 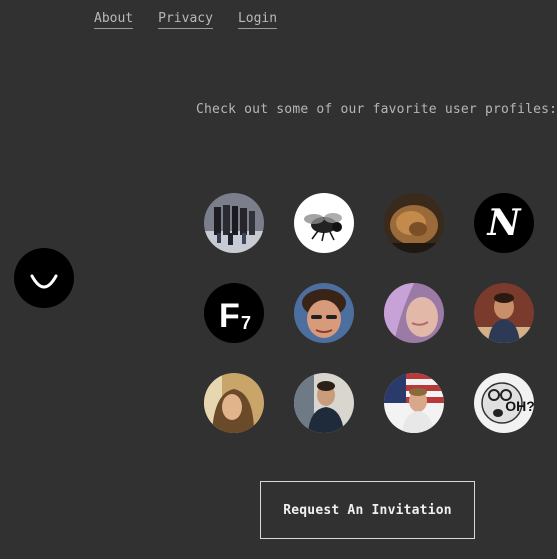 I want to click on nav-privacy-link: Privacy, so click(x=185, y=20).